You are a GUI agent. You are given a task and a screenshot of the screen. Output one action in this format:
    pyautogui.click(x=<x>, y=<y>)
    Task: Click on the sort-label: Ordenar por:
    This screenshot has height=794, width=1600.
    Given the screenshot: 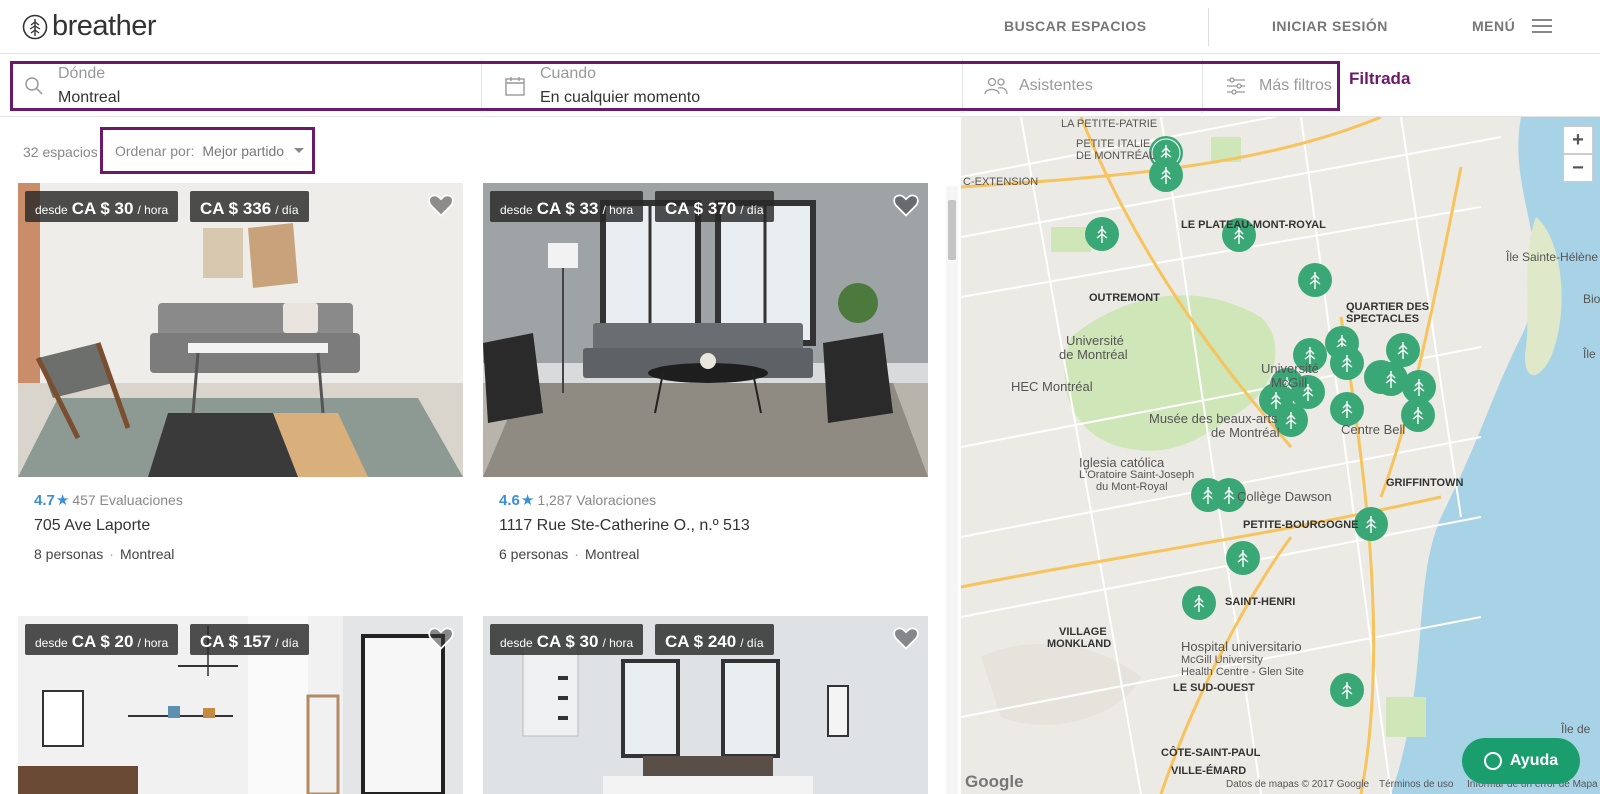 What is the action you would take?
    pyautogui.click(x=155, y=150)
    